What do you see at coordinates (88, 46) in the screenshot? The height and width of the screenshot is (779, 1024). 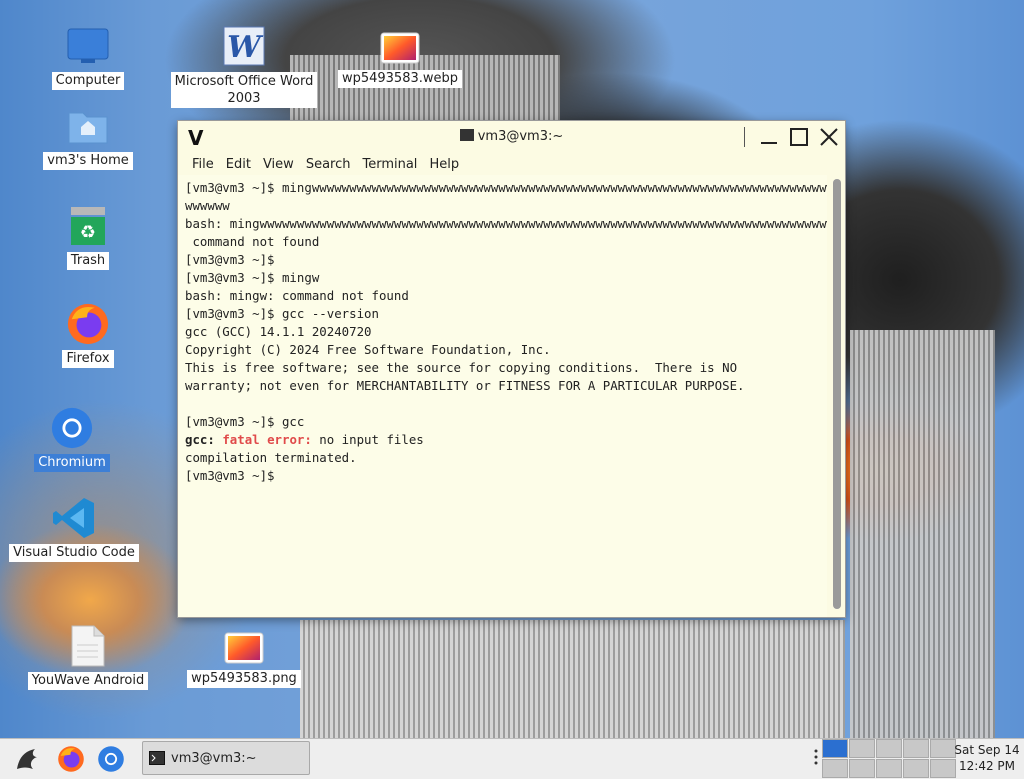 I see `computer-icon` at bounding box center [88, 46].